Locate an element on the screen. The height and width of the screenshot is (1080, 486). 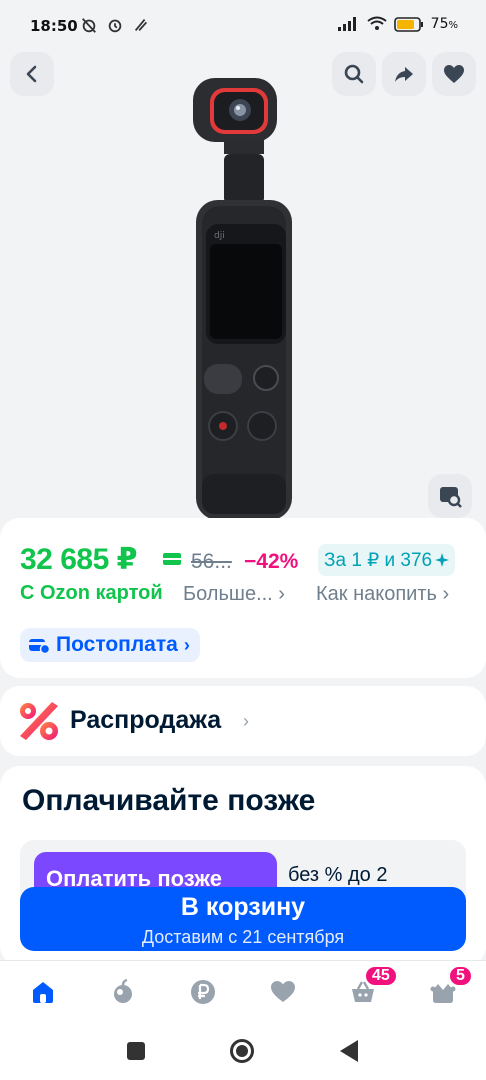
data-saver-icon is located at coordinates (141, 25).